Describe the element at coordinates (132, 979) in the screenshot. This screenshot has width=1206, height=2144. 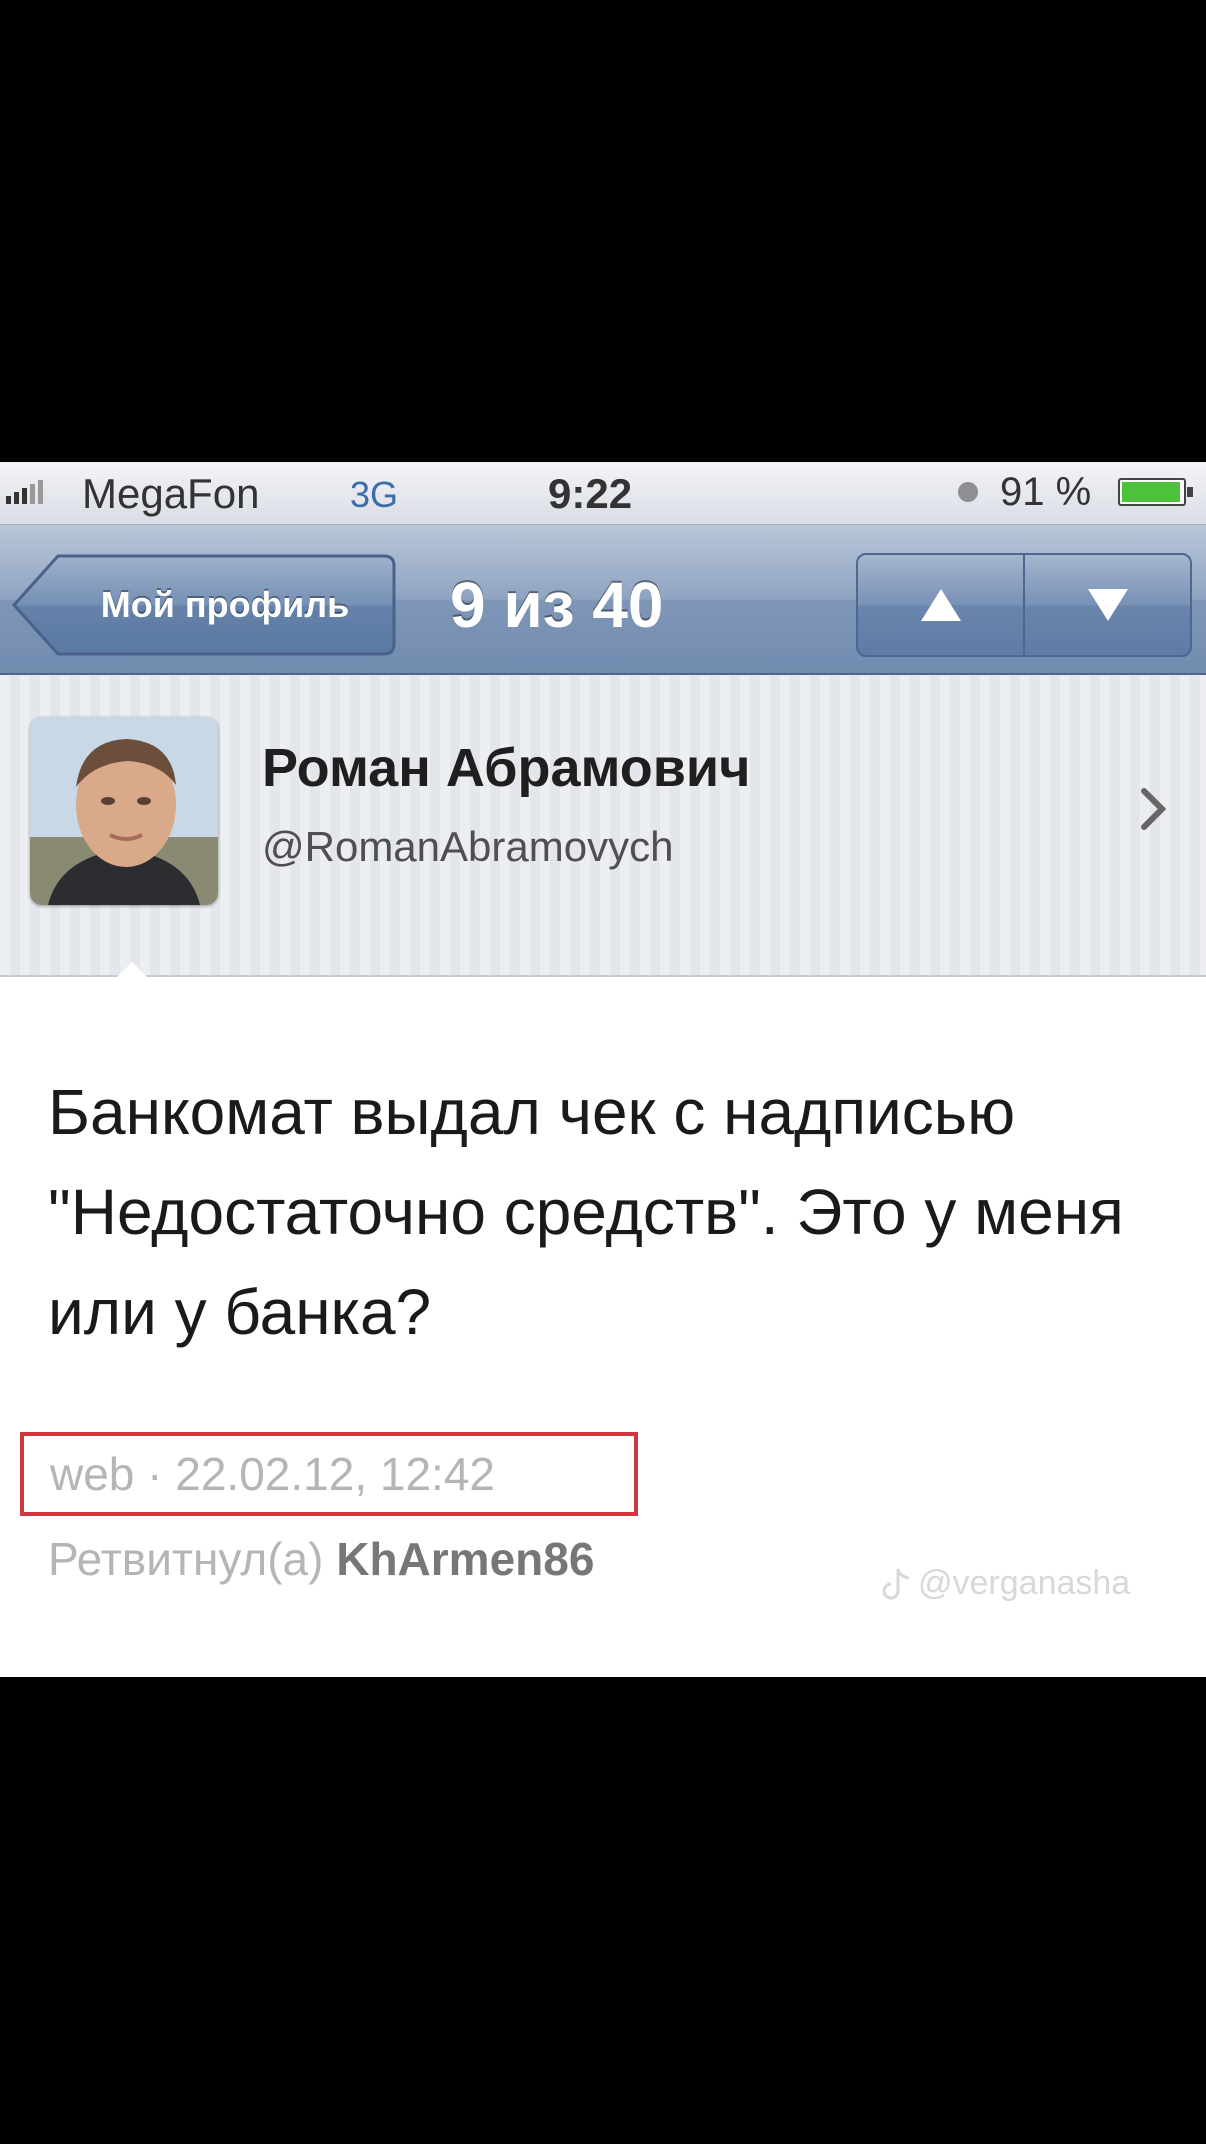
I see `callout-pointer` at that location.